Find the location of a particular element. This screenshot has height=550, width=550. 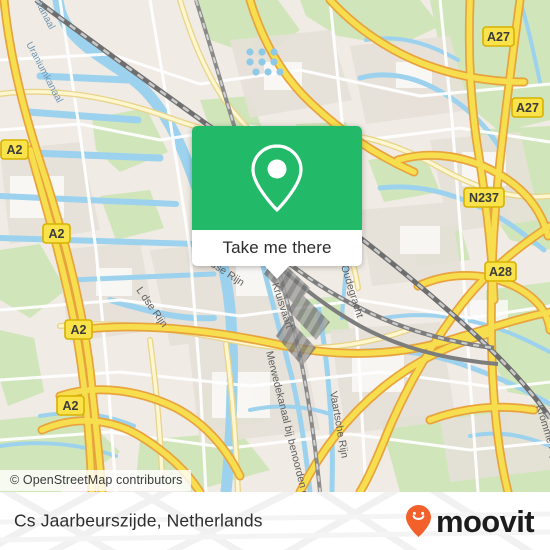

callout-action-panel: Take me there is located at coordinates (277, 248).